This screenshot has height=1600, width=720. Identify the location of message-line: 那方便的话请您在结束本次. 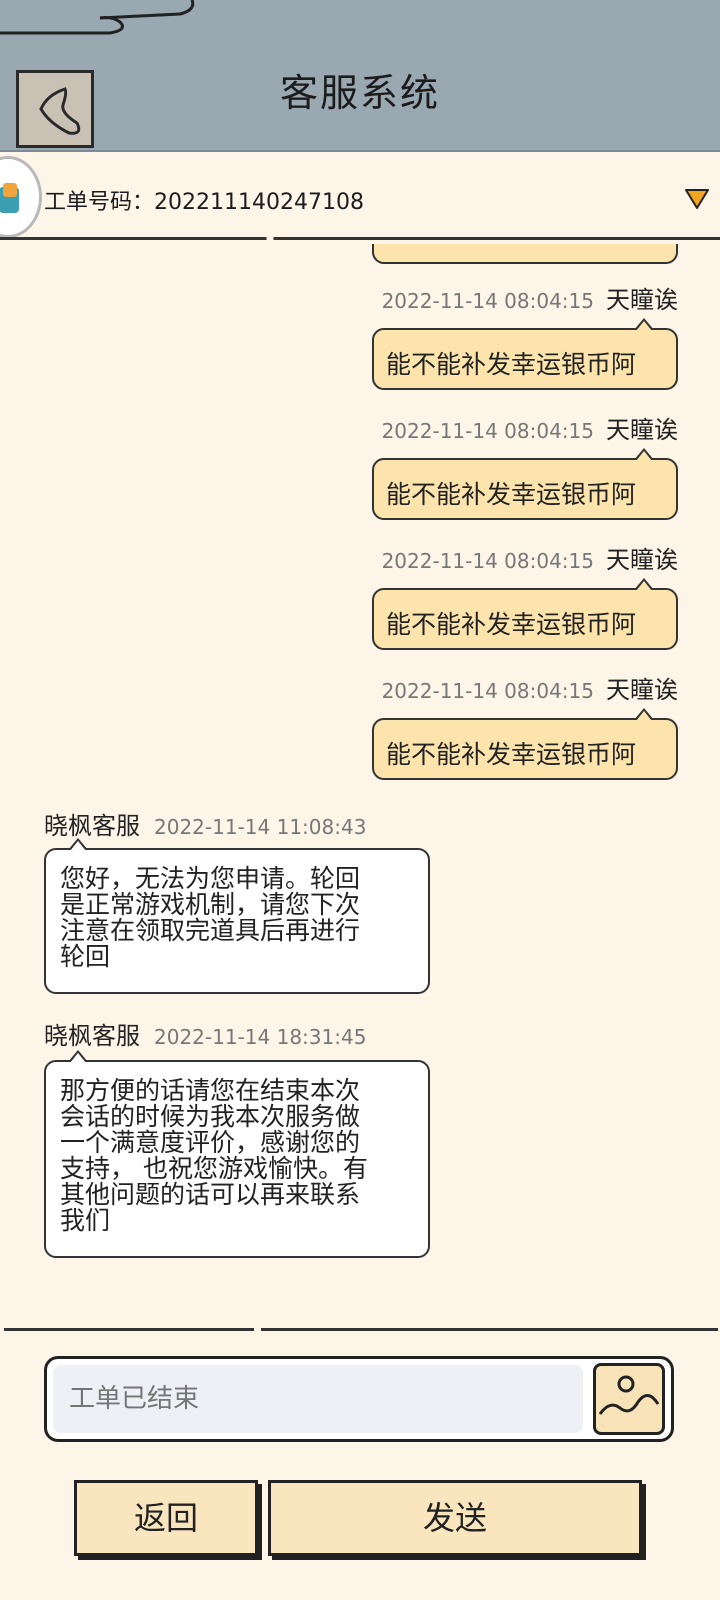
(210, 1090).